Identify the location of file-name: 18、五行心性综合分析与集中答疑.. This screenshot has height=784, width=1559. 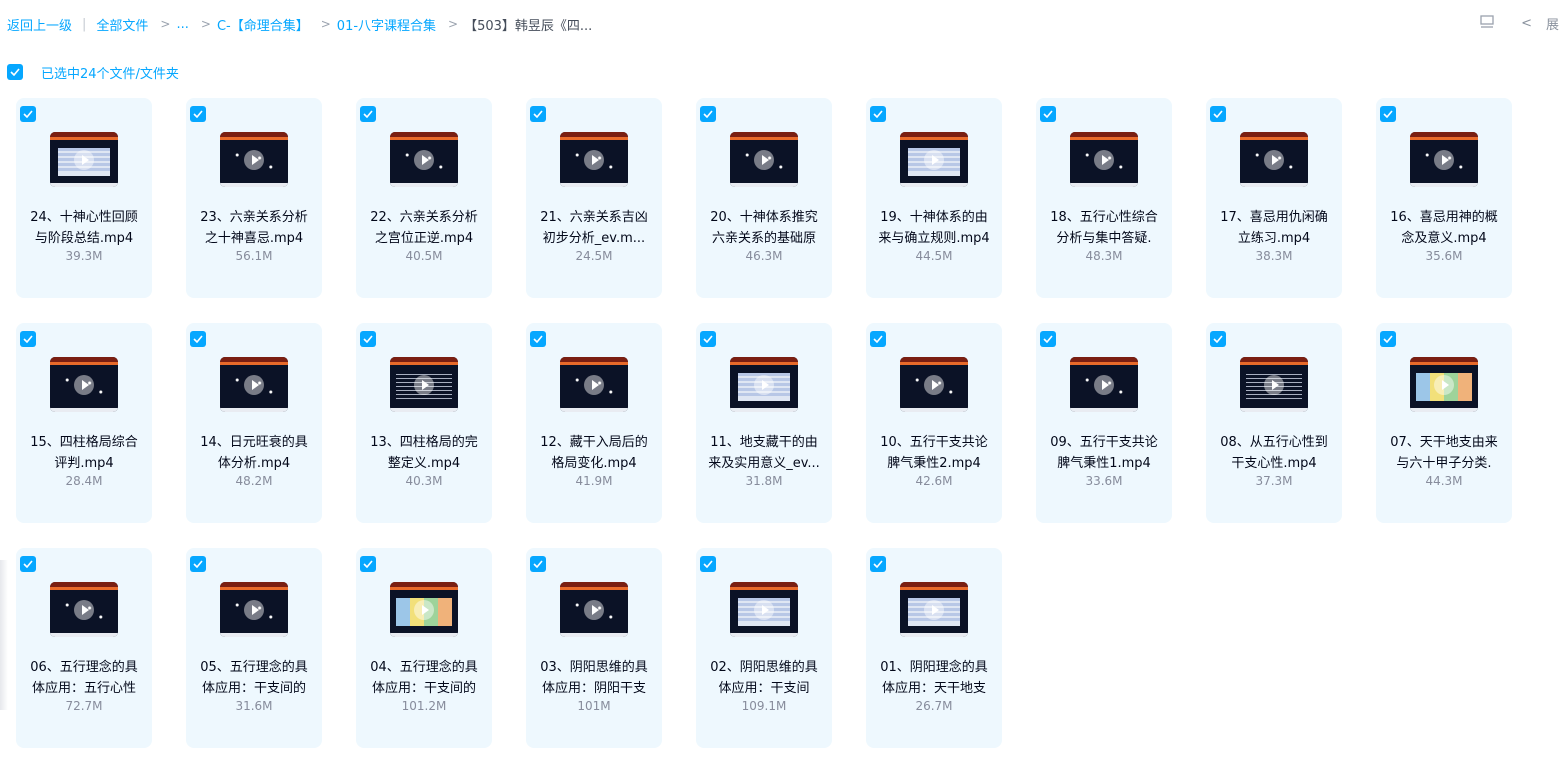
(1104, 228).